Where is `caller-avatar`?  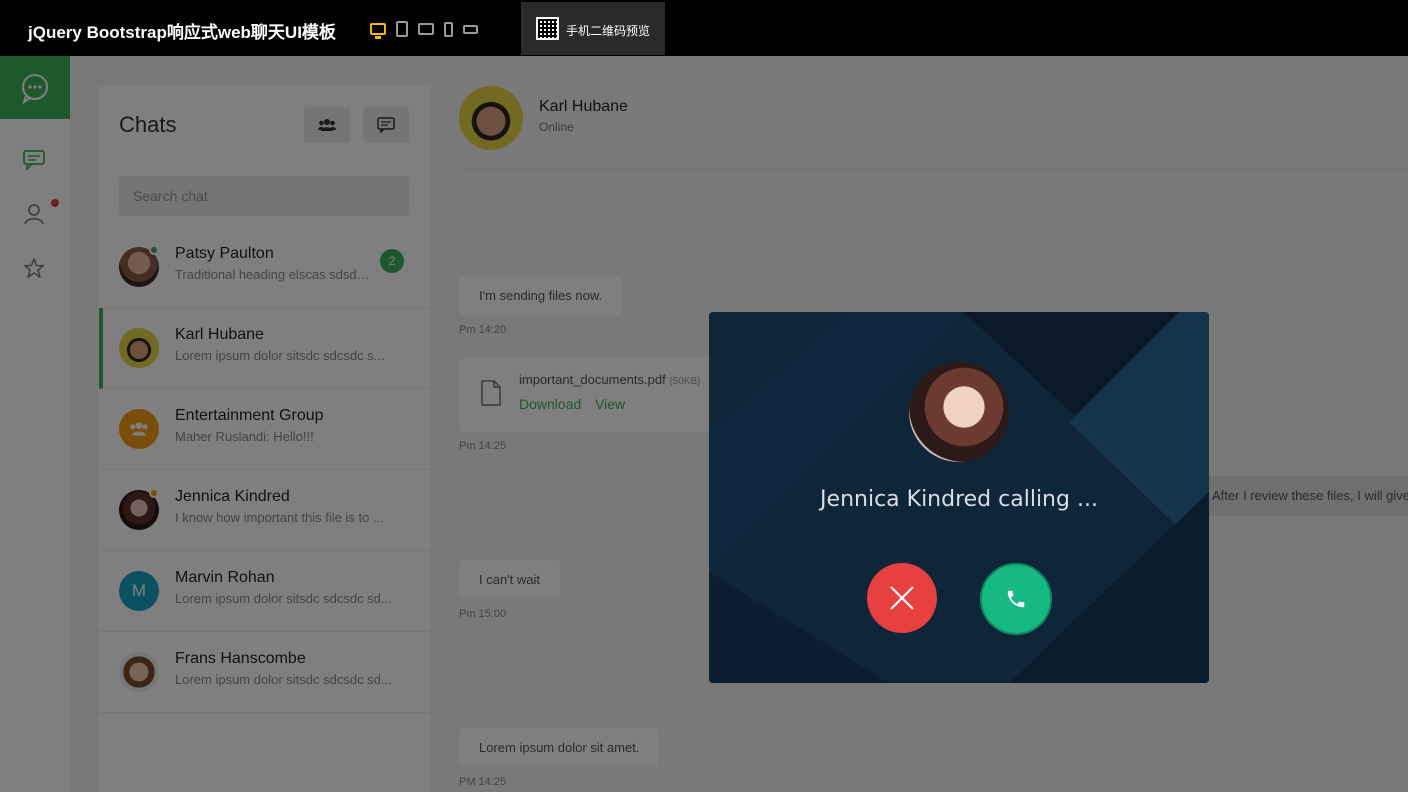
caller-avatar is located at coordinates (959, 412).